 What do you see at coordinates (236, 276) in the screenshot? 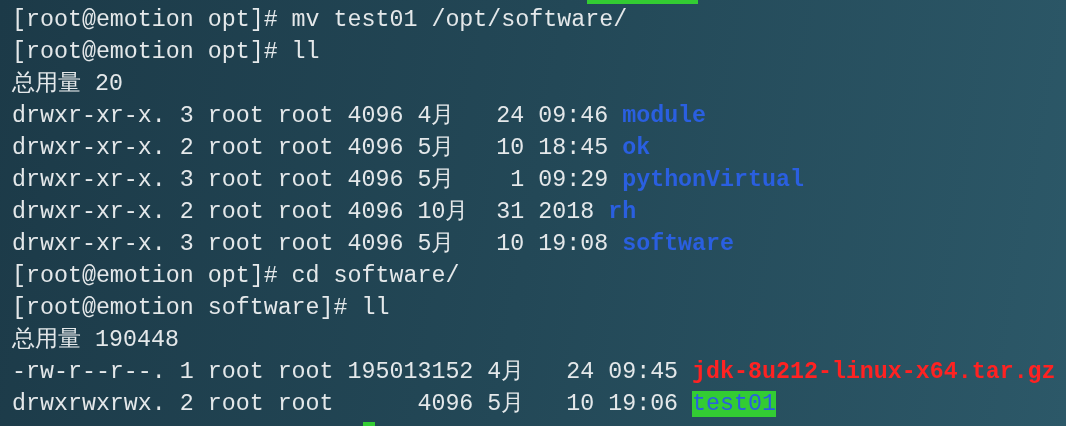
I see `terminal-line: [root@emotion opt]# cd software/` at bounding box center [236, 276].